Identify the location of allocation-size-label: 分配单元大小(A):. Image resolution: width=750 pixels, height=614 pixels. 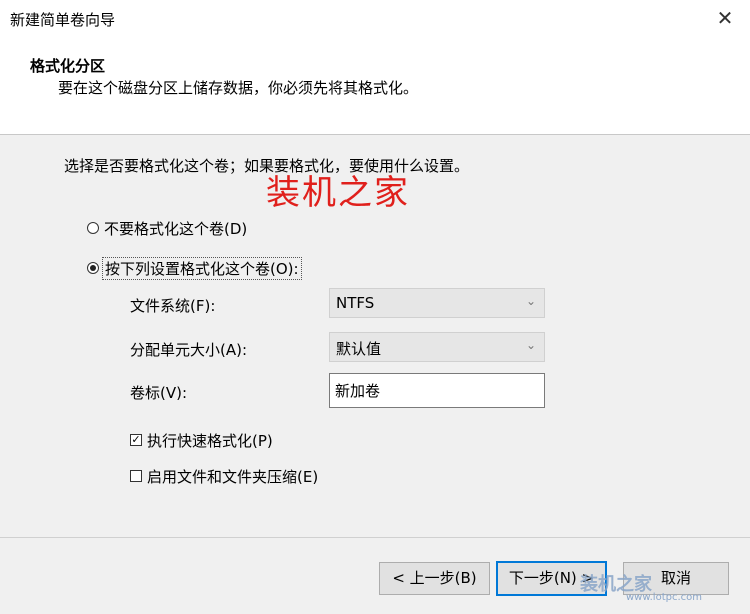
(189, 350).